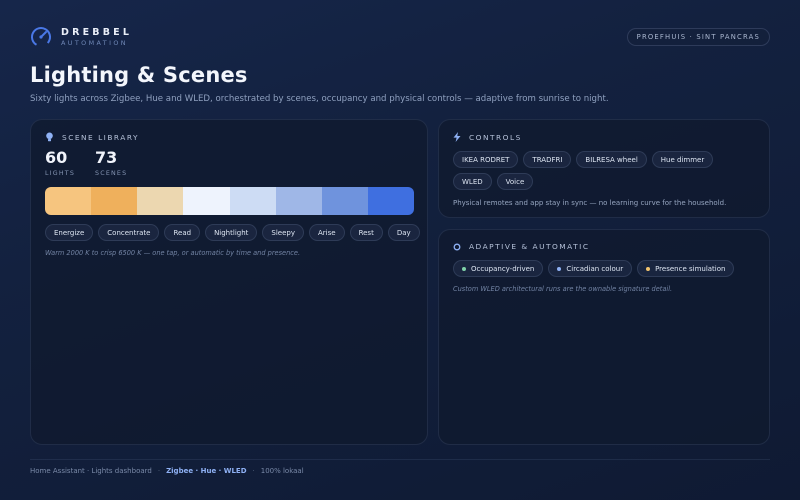 Image resolution: width=800 pixels, height=500 pixels. What do you see at coordinates (698, 37) in the screenshot?
I see `location-badge: PROEFHUIS · SINT PANCRAS` at bounding box center [698, 37].